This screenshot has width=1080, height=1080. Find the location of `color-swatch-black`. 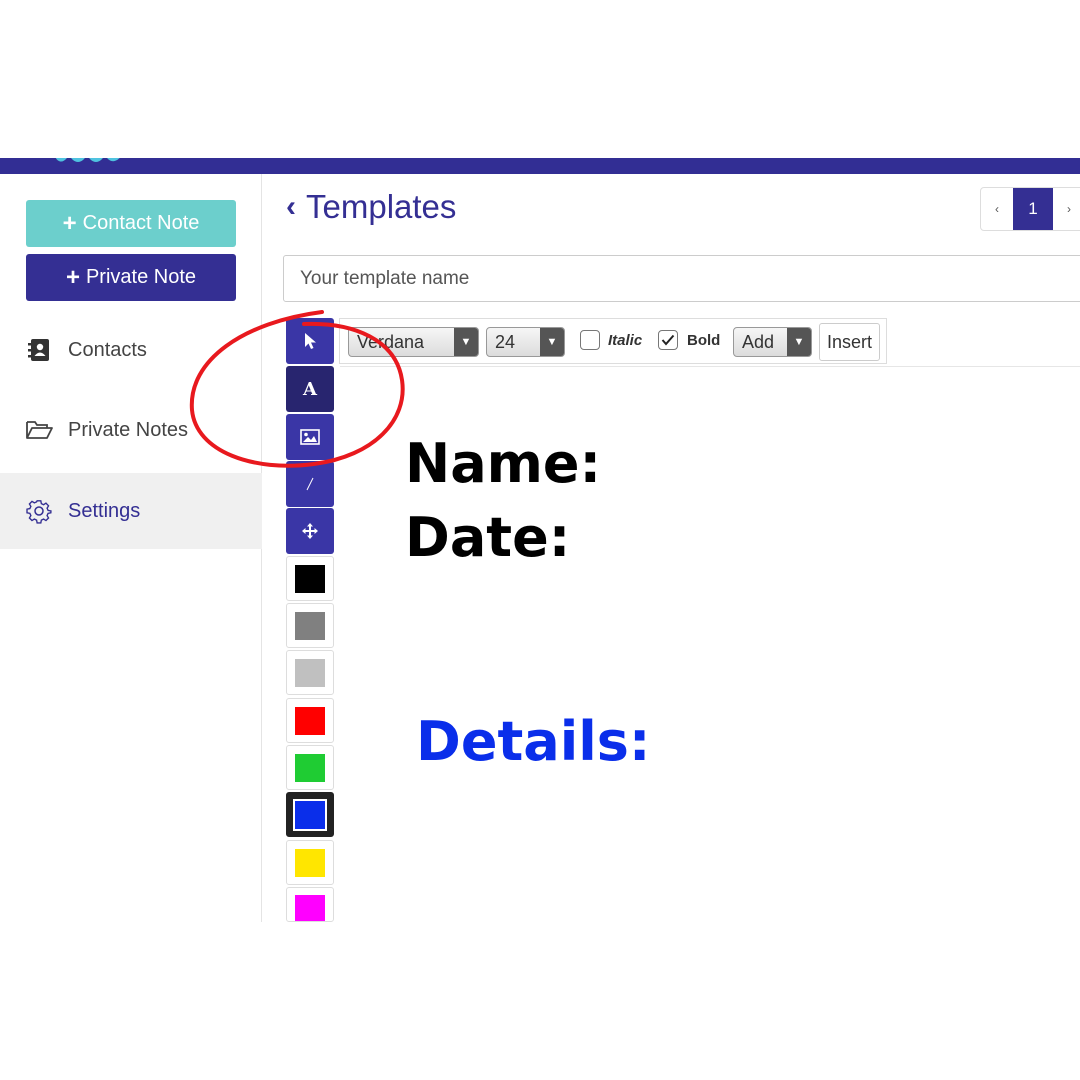

color-swatch-black is located at coordinates (310, 578).